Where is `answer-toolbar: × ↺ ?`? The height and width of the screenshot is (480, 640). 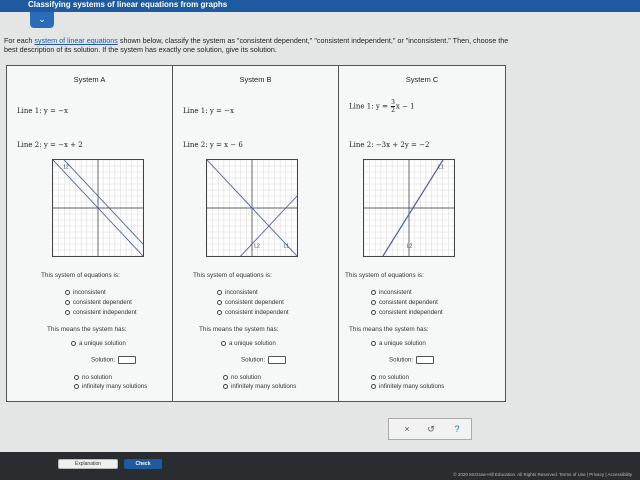
answer-toolbar: × ↺ ? is located at coordinates (430, 429).